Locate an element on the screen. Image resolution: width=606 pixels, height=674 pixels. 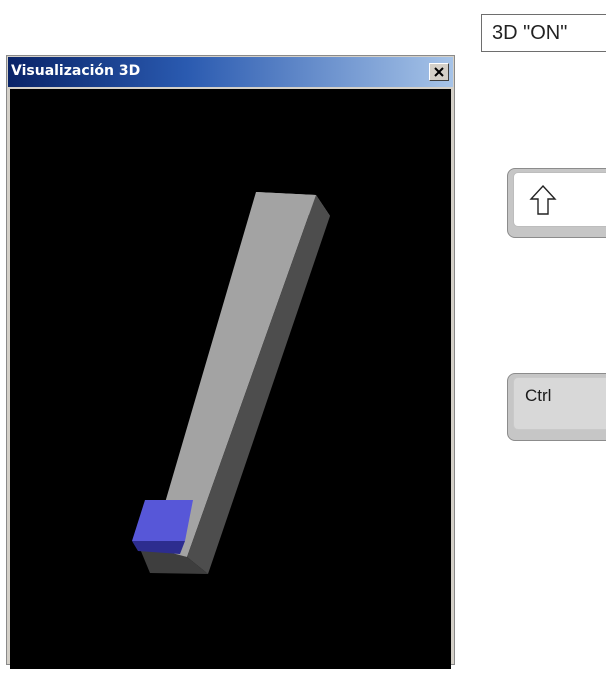
shift-key-button is located at coordinates (556, 203).